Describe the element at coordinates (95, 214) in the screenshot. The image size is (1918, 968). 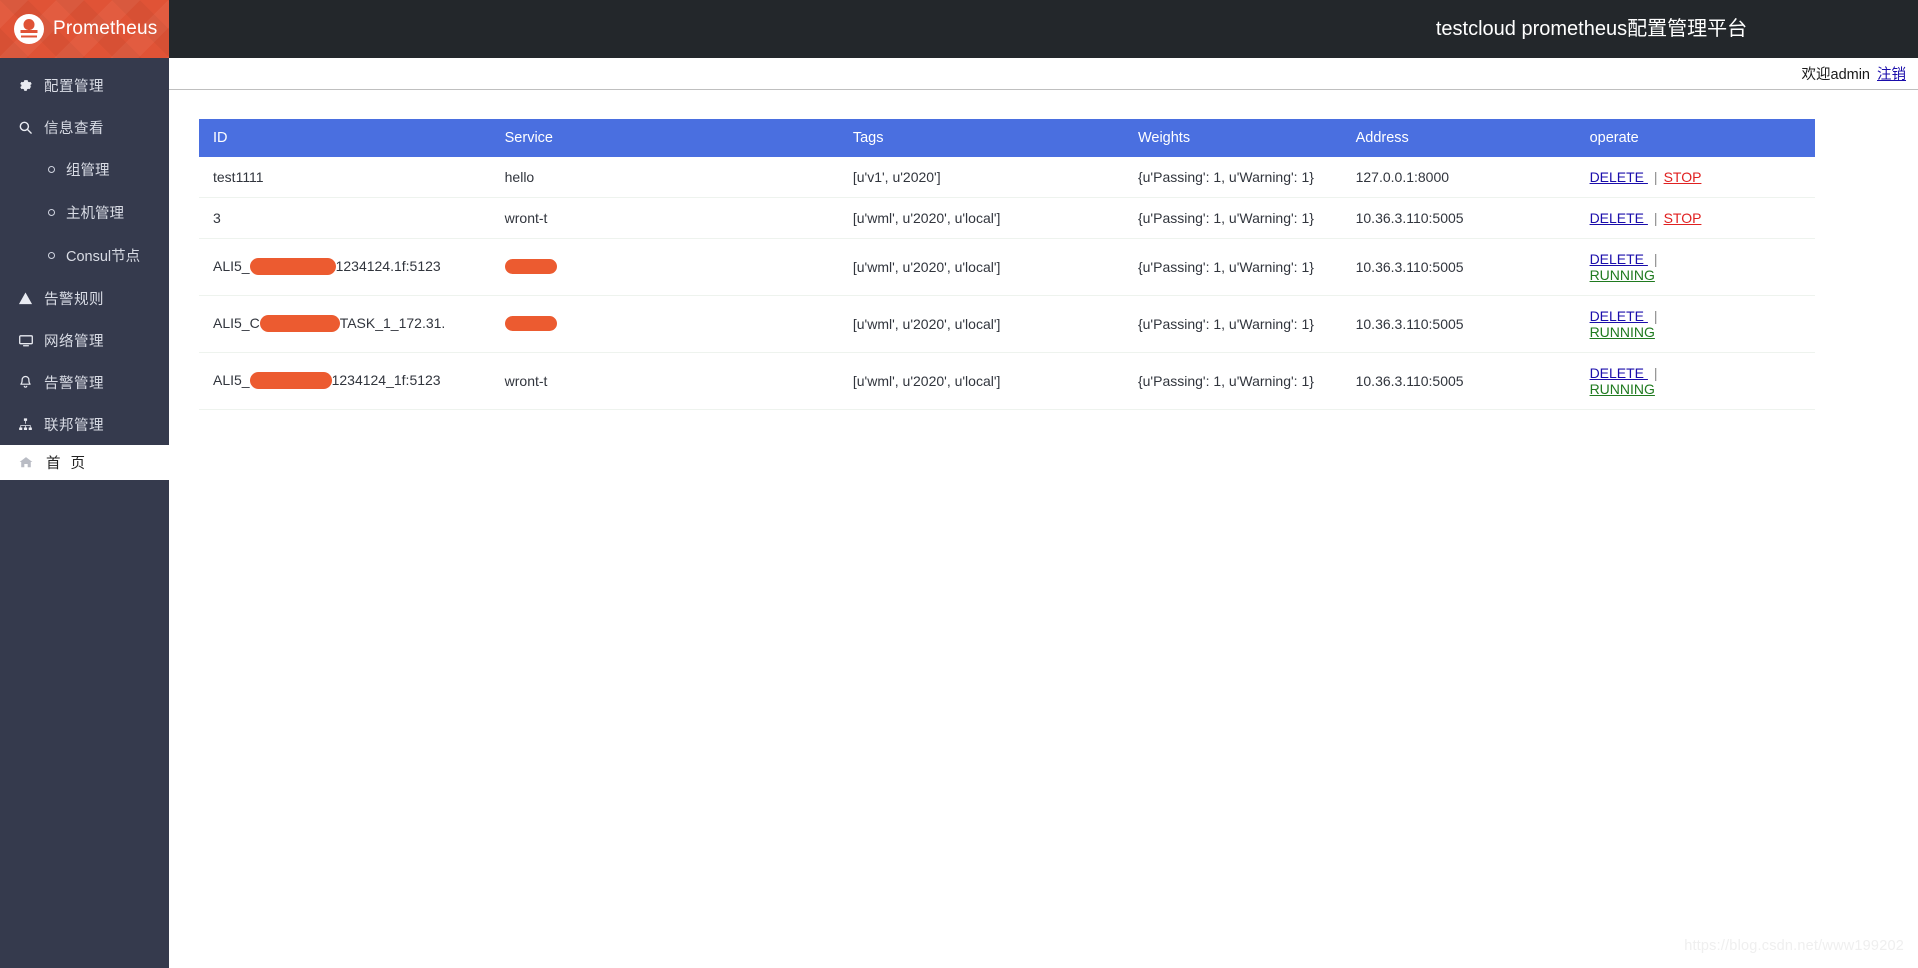
I see `sidebar-subitem-label: 主机管理` at that location.